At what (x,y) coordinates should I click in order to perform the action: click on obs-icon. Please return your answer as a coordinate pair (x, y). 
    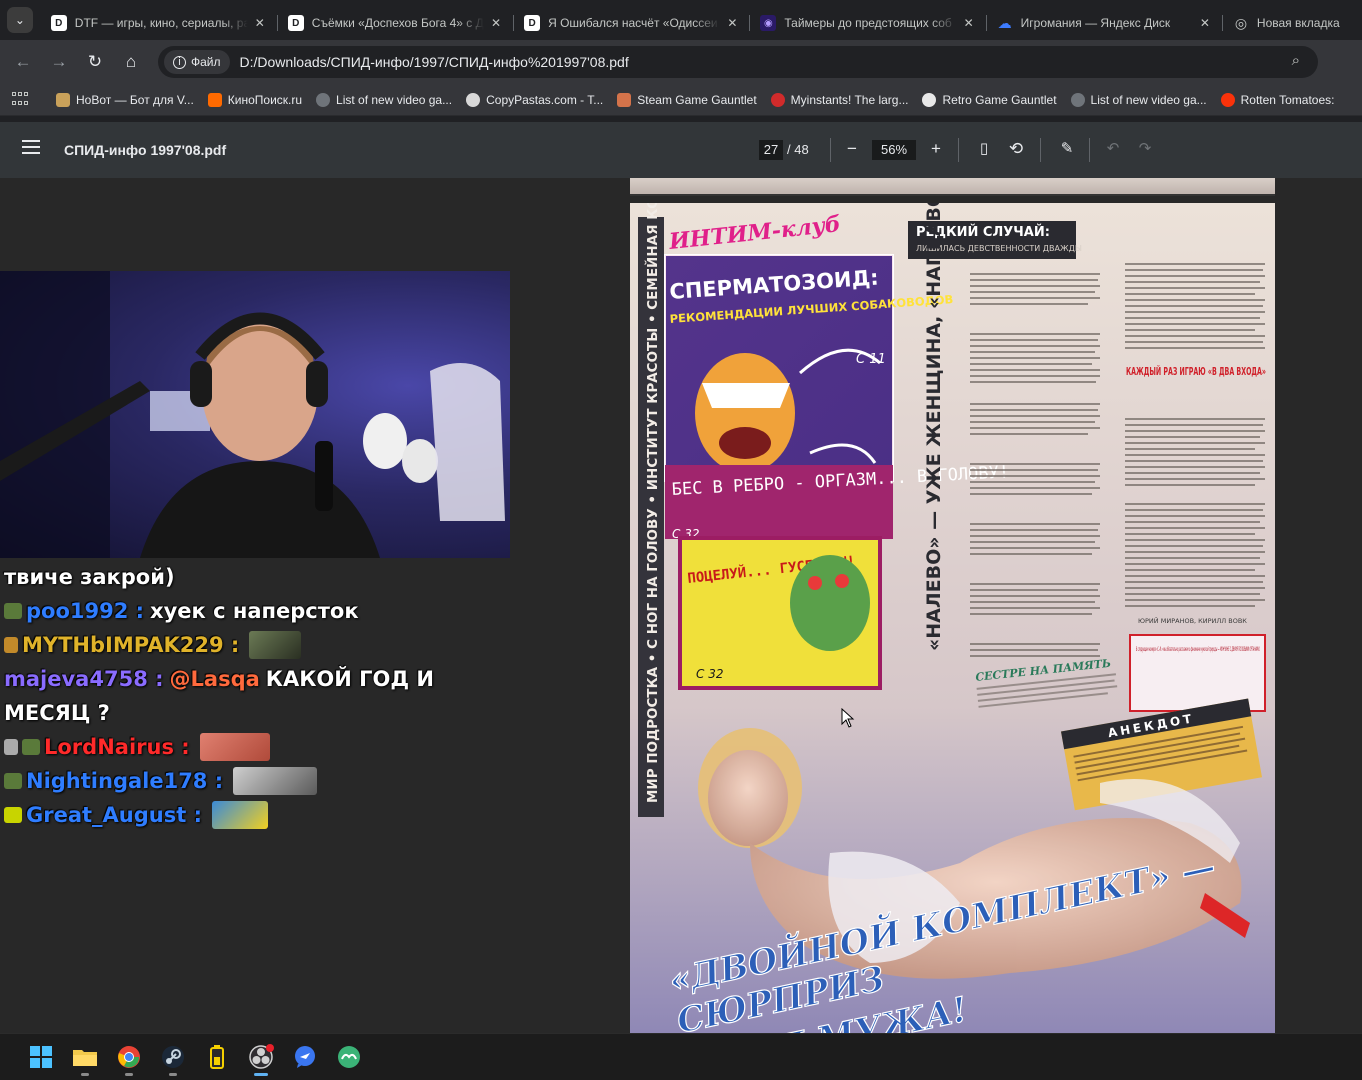
    Looking at the image, I should click on (261, 1056).